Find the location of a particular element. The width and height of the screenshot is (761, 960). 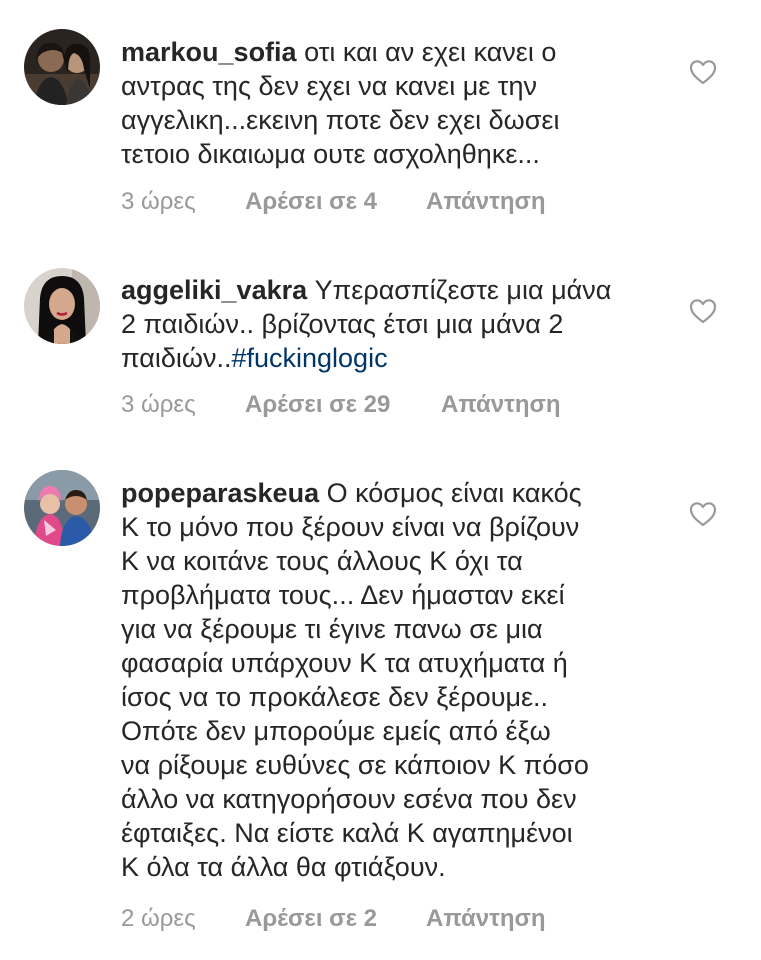

comment-likes: Αρέσει σε 2 is located at coordinates (311, 919).